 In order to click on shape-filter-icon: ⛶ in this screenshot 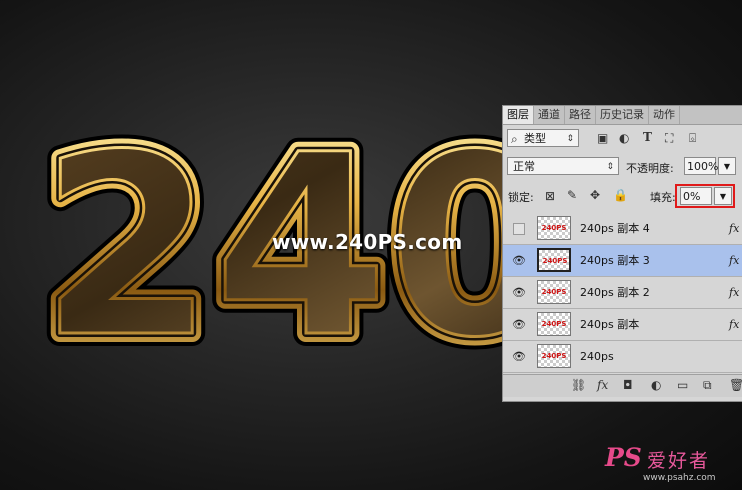, I will do `click(669, 138)`.